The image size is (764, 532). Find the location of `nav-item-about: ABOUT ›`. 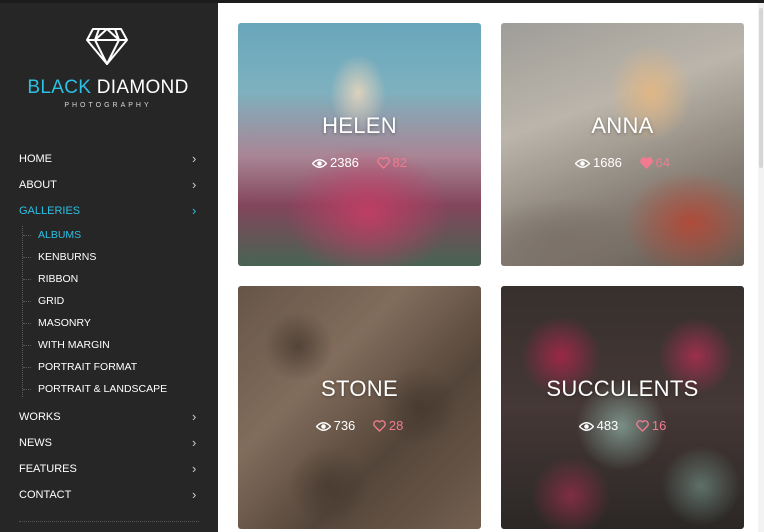

nav-item-about: ABOUT › is located at coordinates (109, 185).